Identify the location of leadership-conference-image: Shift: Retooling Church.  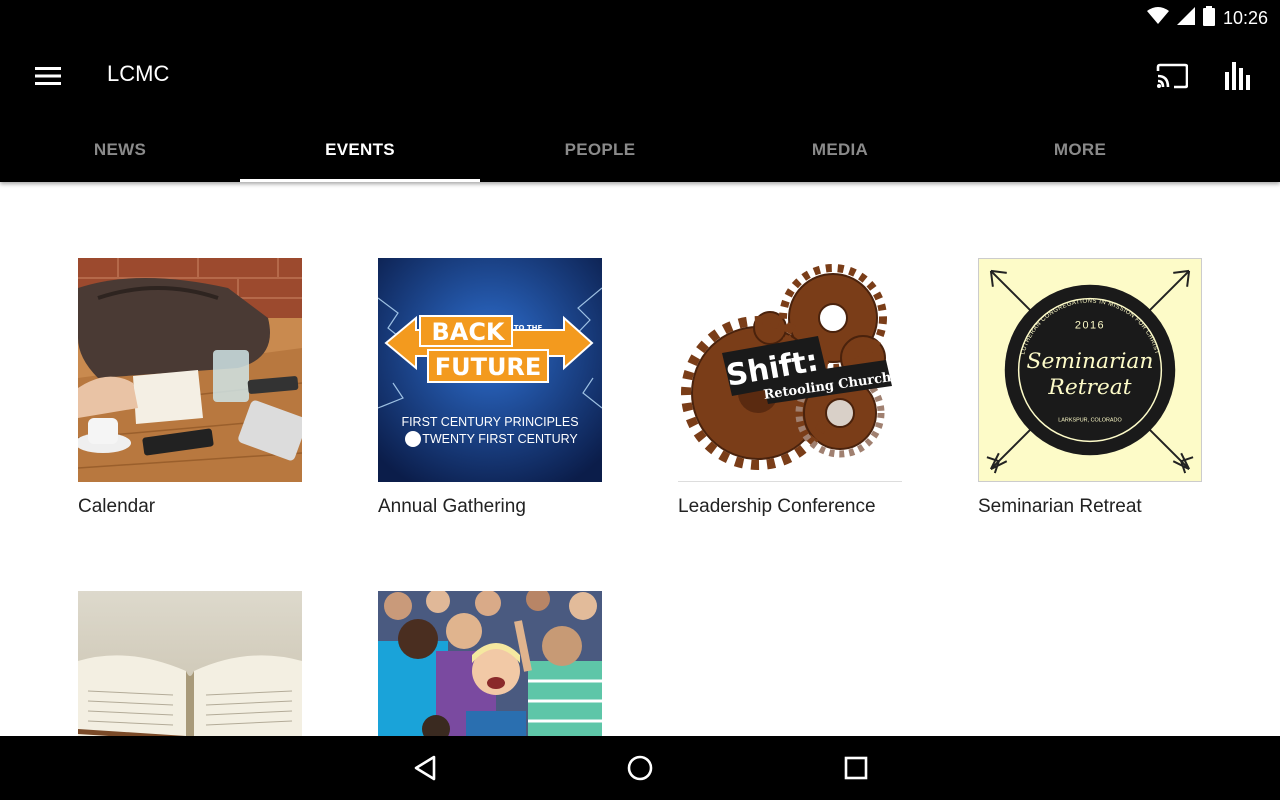
(790, 370).